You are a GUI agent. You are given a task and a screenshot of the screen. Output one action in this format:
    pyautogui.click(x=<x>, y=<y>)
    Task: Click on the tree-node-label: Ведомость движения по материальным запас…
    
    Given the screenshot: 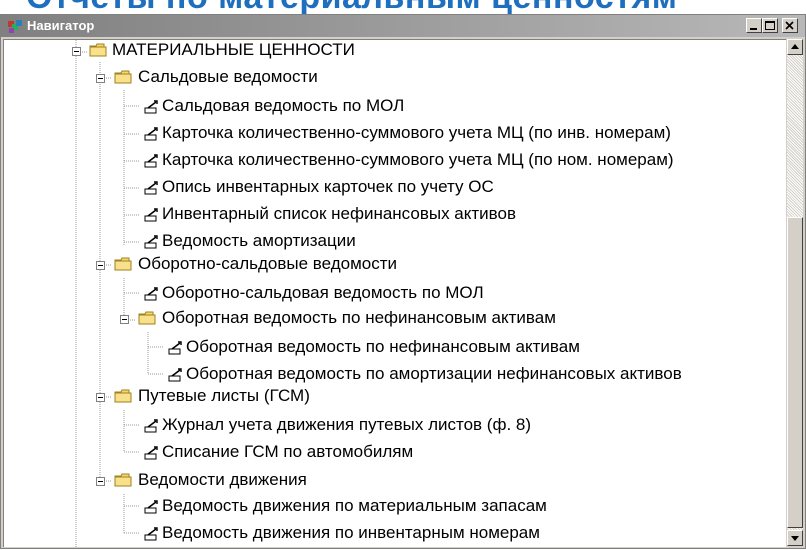 What is the action you would take?
    pyautogui.click(x=354, y=505)
    